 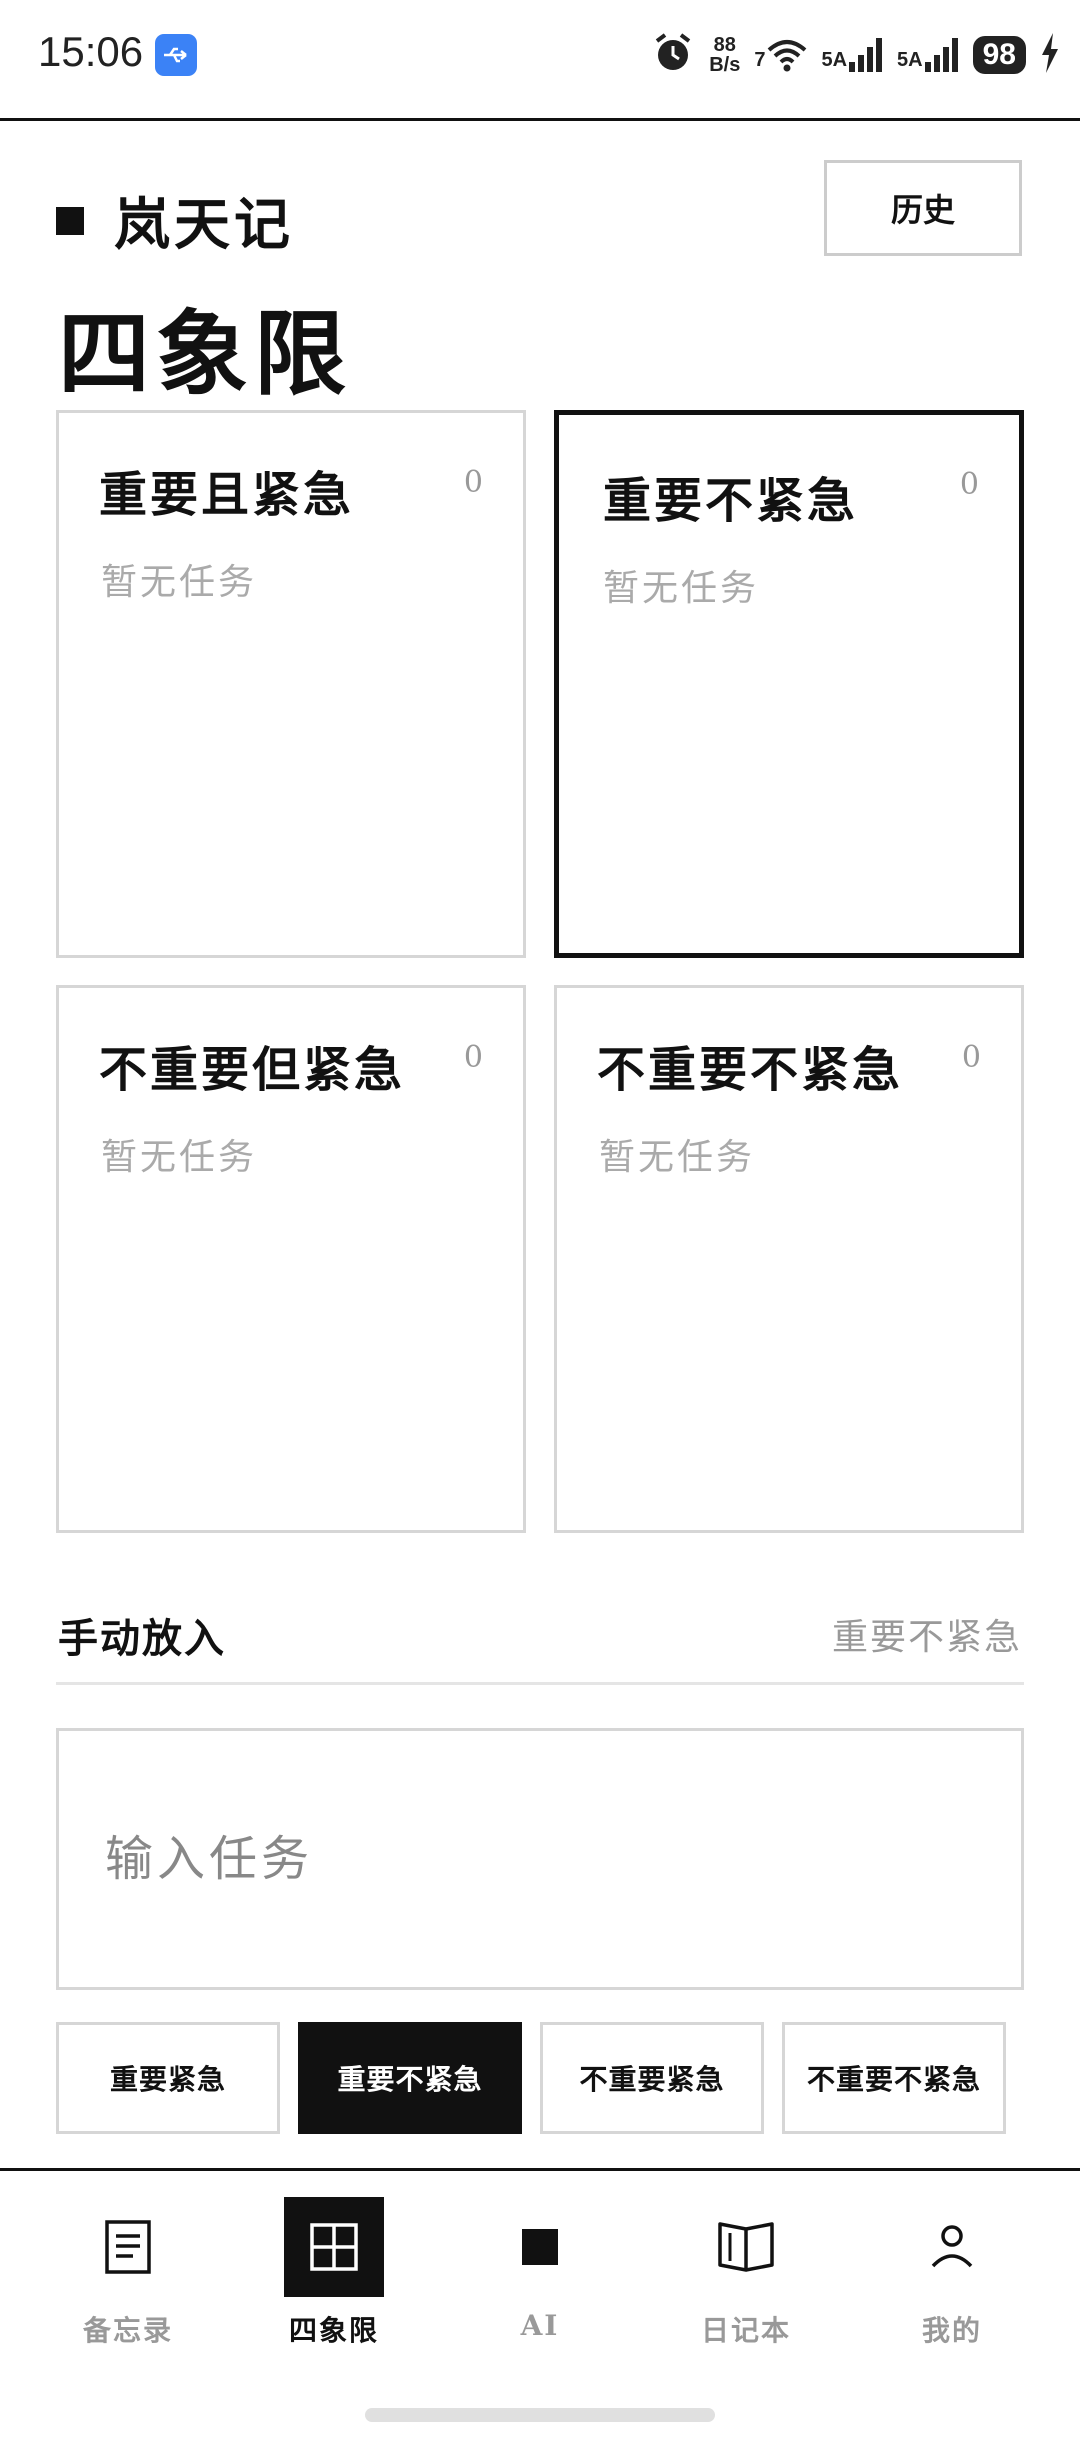 I want to click on network-speed-value: 88, so click(x=724, y=45).